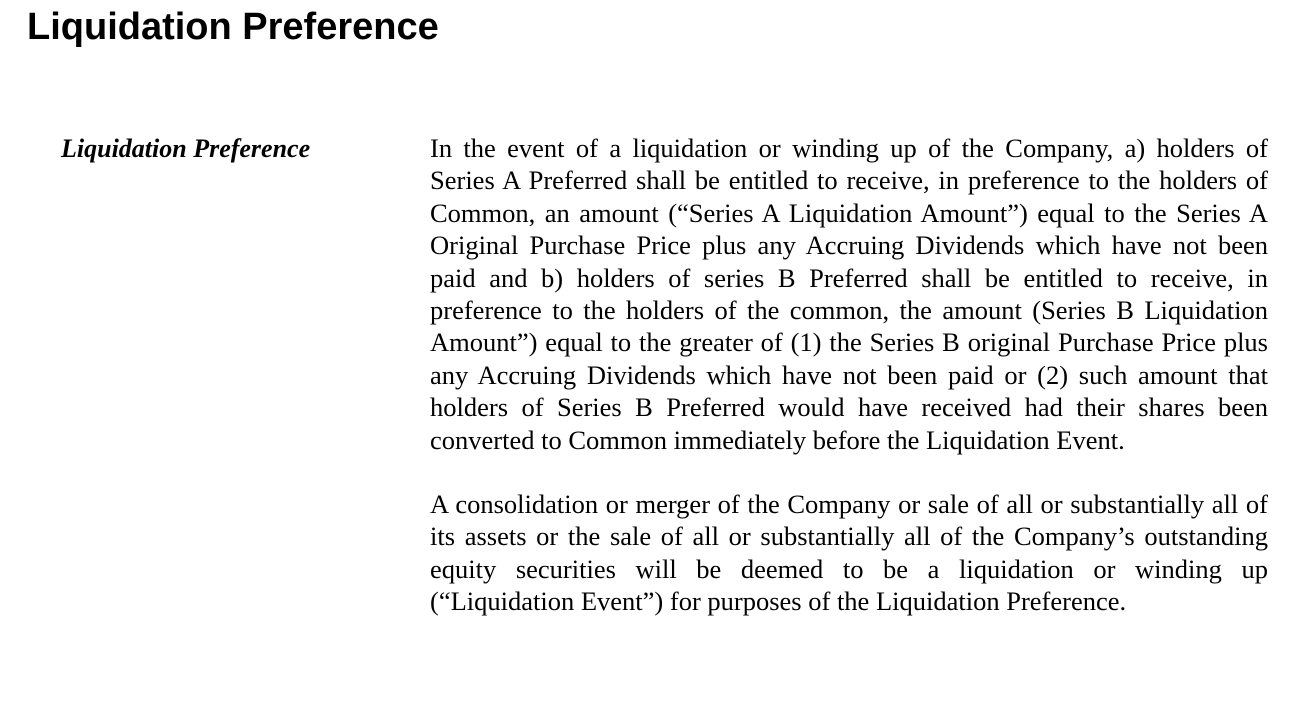  What do you see at coordinates (233, 27) in the screenshot?
I see `page-title: Liquidation Preference` at bounding box center [233, 27].